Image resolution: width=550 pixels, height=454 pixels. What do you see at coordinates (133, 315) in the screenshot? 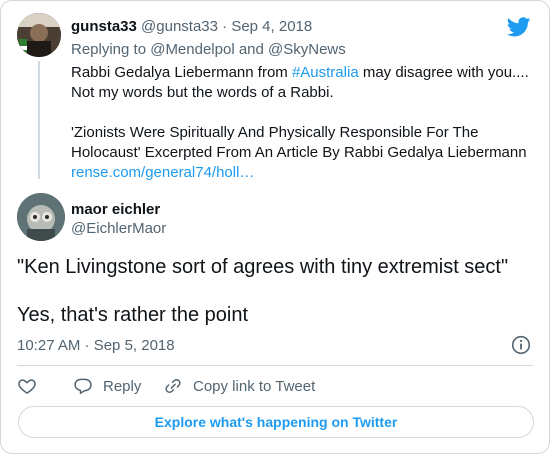
I see `text-line: Yes, that's rather the point` at bounding box center [133, 315].